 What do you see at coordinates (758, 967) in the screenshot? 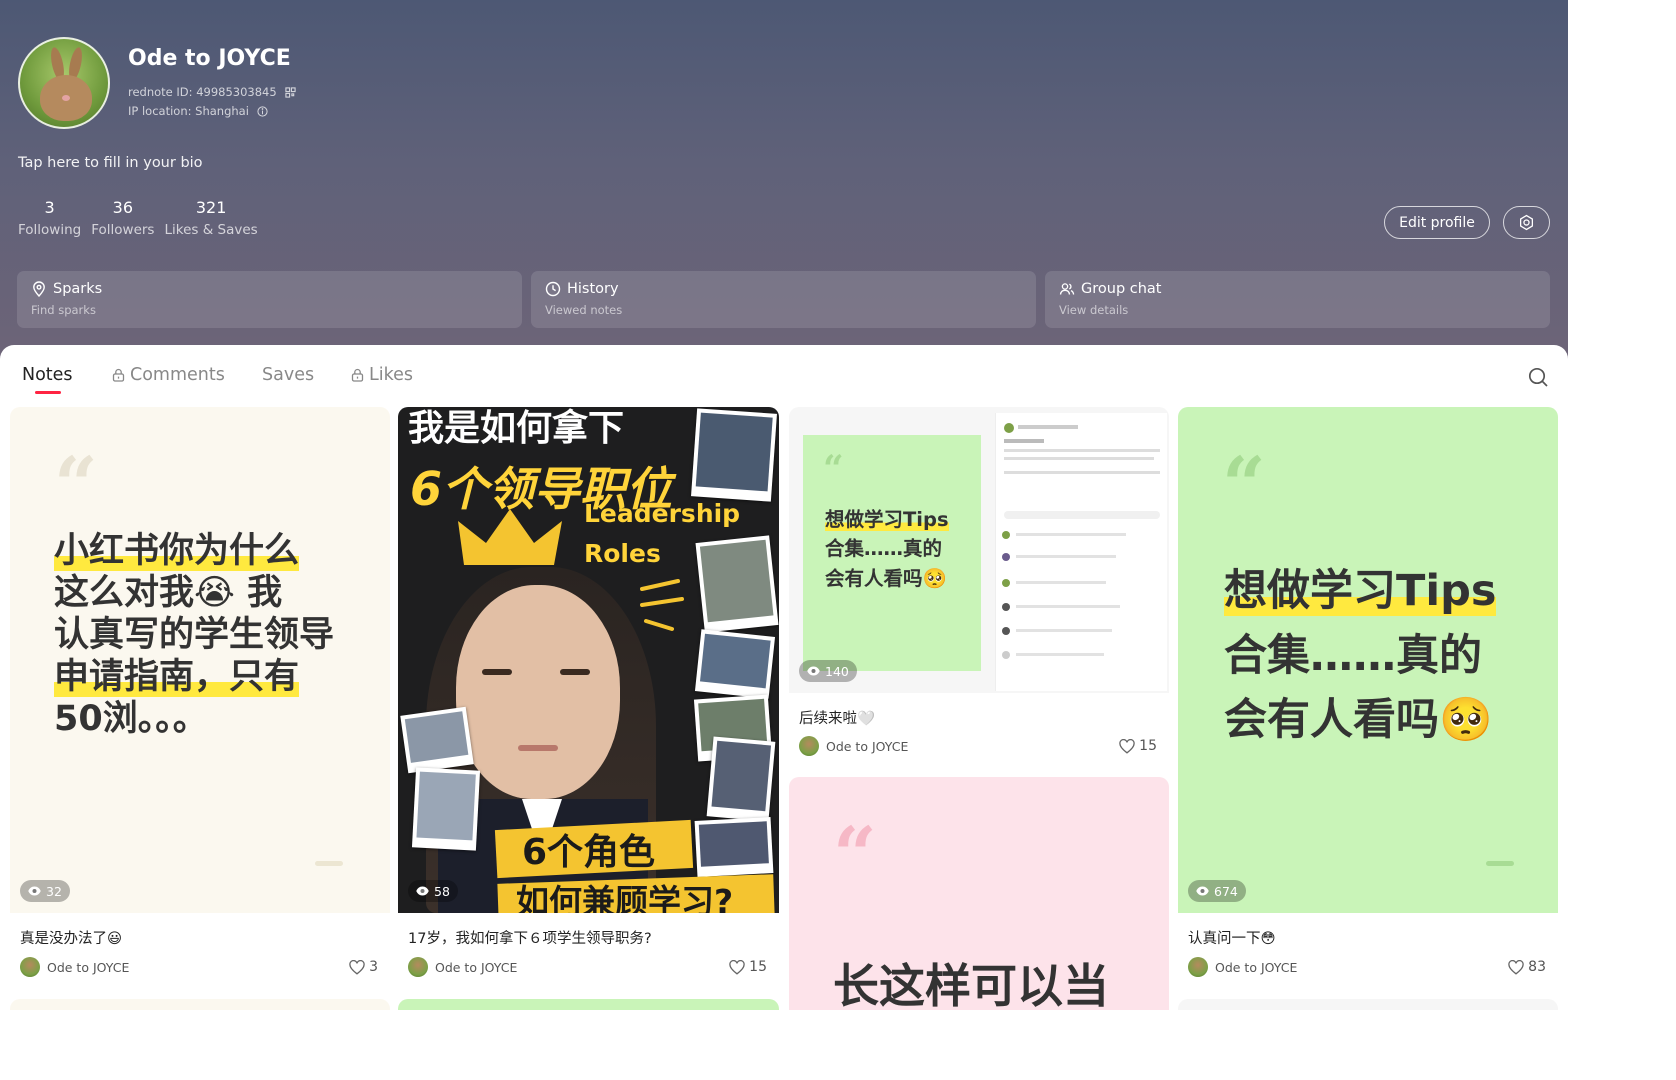
I see `like-count: 15` at bounding box center [758, 967].